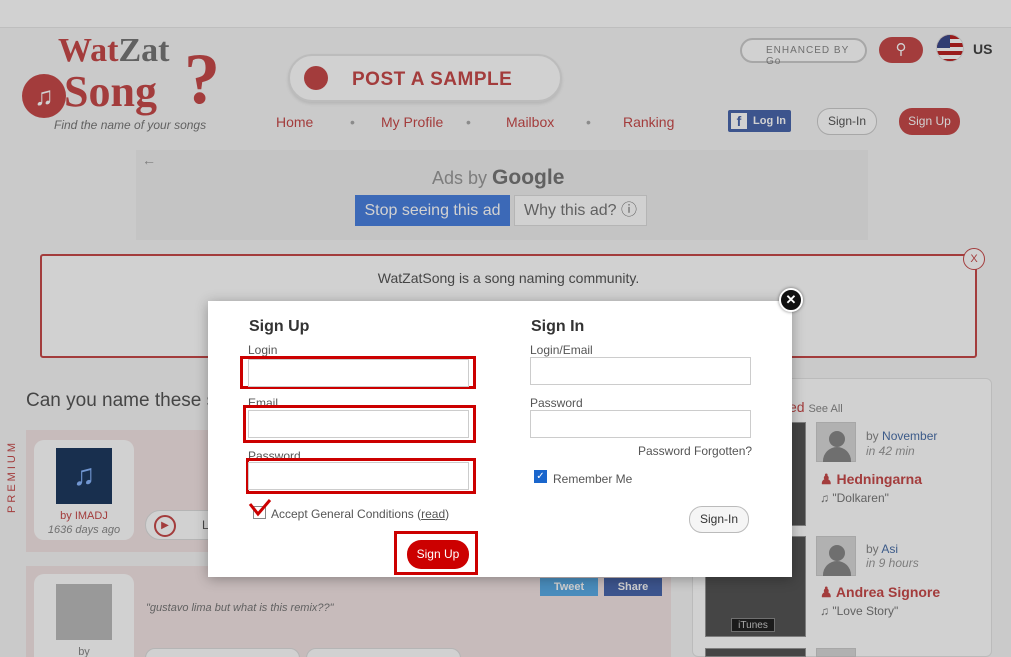 The width and height of the screenshot is (1011, 657). I want to click on close-icon: ✕, so click(791, 300).